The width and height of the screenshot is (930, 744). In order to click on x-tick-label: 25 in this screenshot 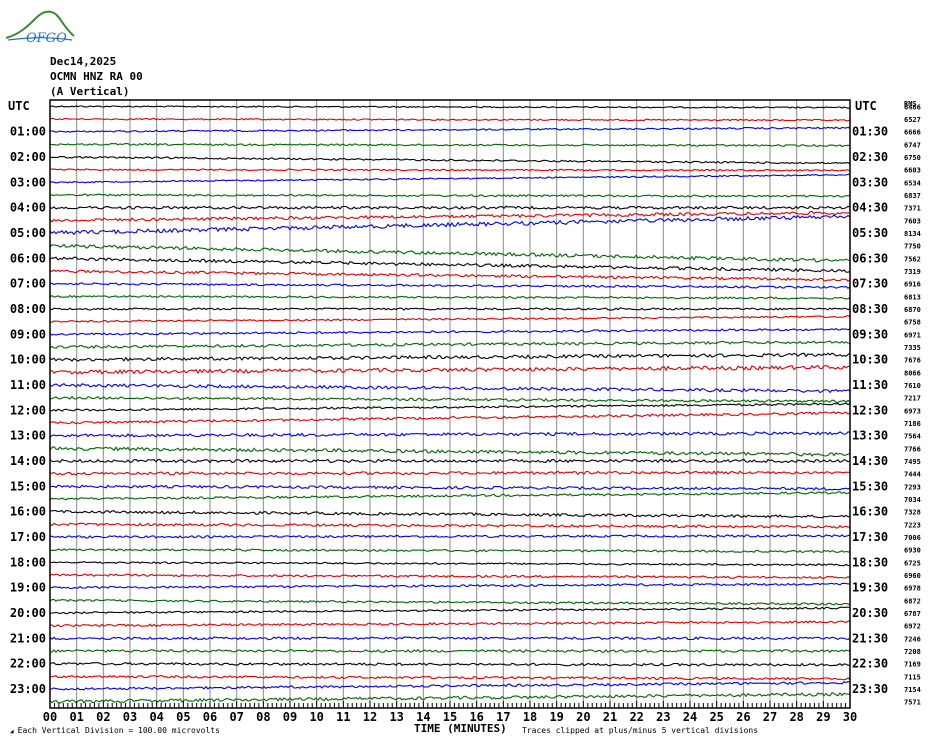, I will do `click(716, 717)`.